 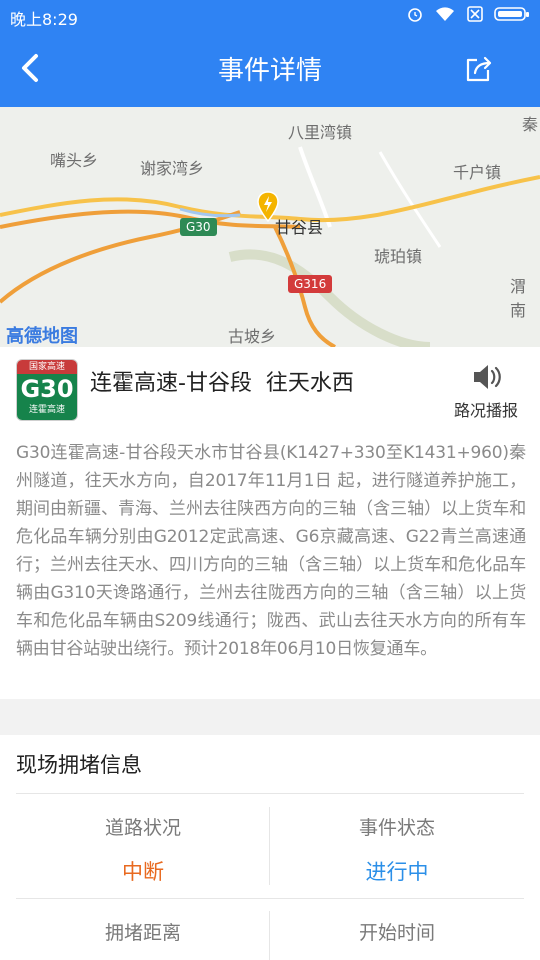 I want to click on event-status-label: 事件状态, so click(x=396, y=828).